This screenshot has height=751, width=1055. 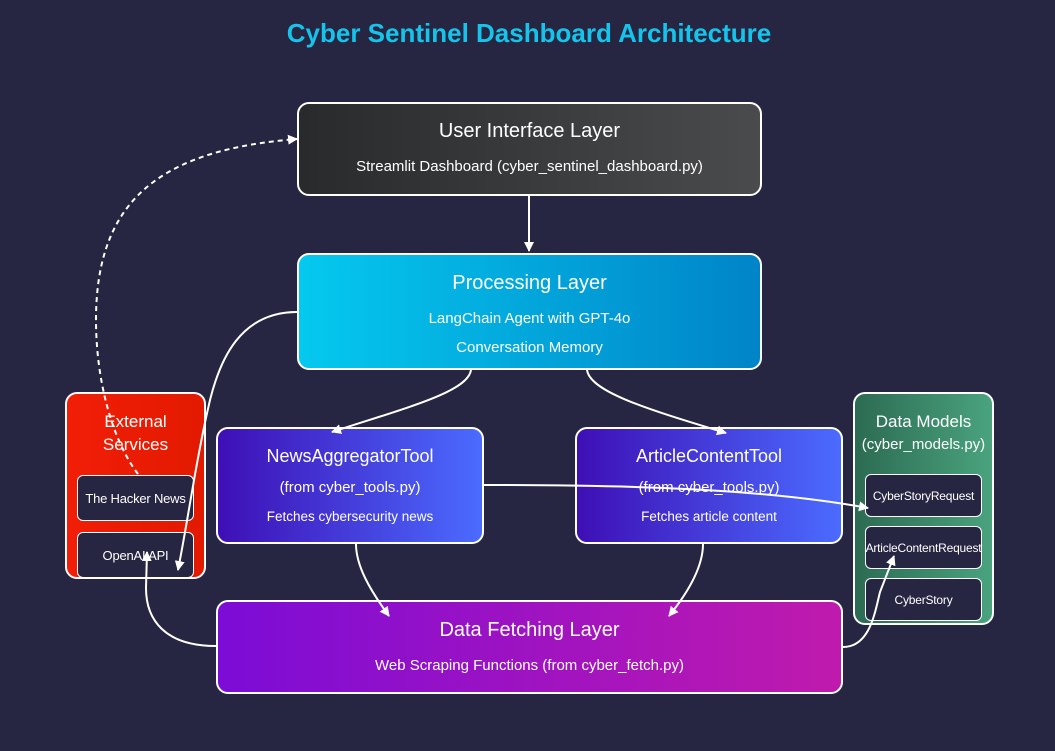 What do you see at coordinates (236, 441) in the screenshot?
I see `edge-processing-to-openai` at bounding box center [236, 441].